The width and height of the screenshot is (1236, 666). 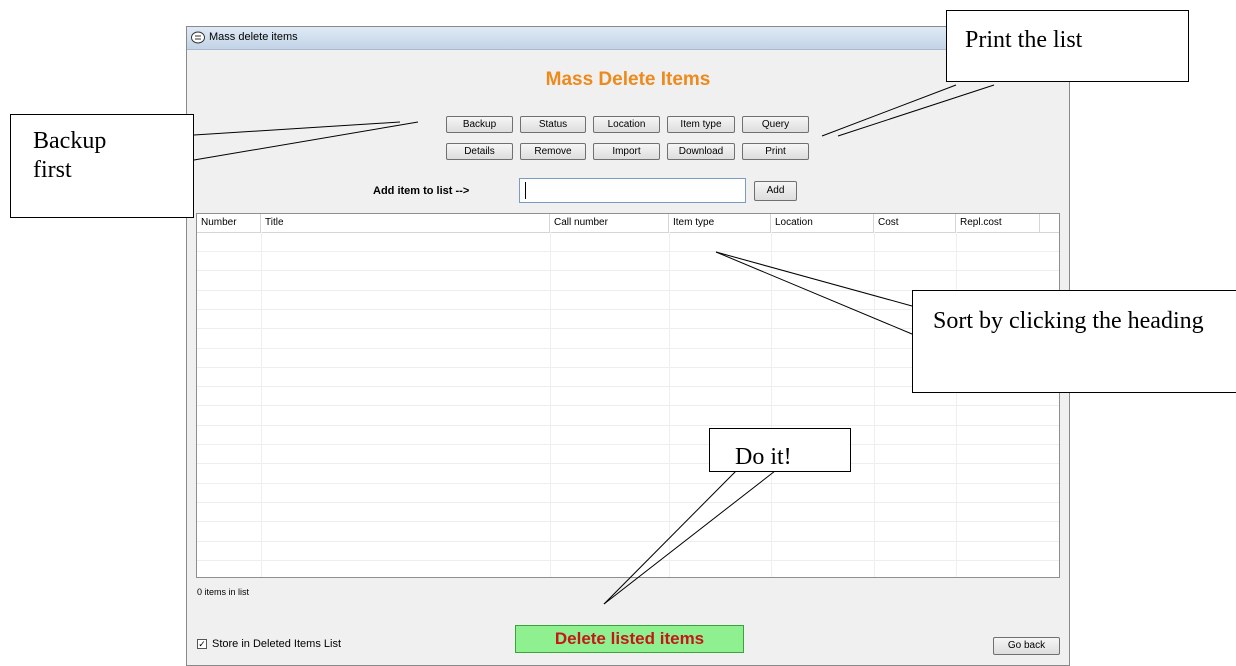 What do you see at coordinates (1067, 46) in the screenshot?
I see `callout-print-list: Print the list` at bounding box center [1067, 46].